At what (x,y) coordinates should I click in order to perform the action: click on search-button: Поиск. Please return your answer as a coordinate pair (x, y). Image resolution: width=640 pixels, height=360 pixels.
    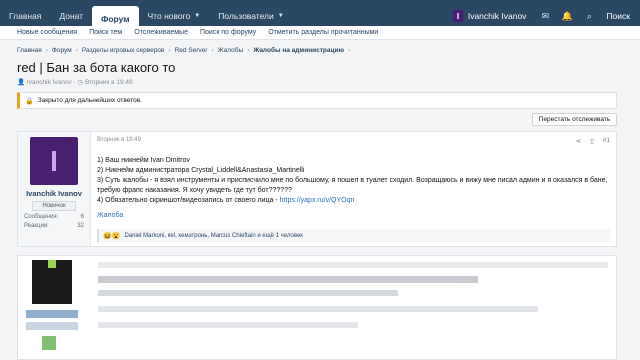
    Looking at the image, I should click on (620, 16).